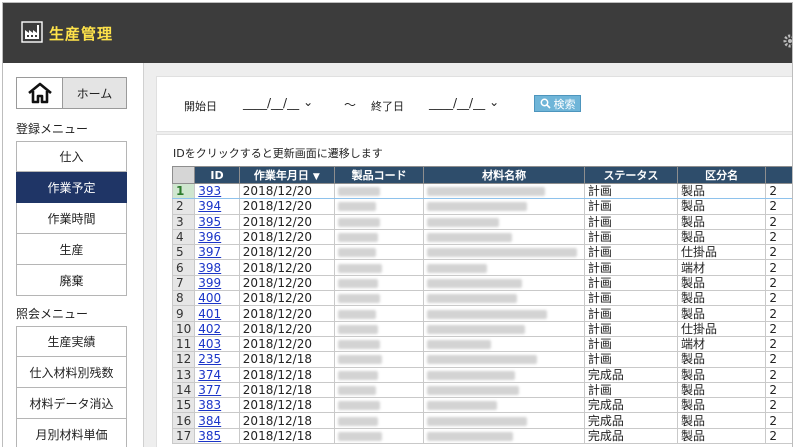 The image size is (795, 447). I want to click on id-link: 383, so click(209, 405).